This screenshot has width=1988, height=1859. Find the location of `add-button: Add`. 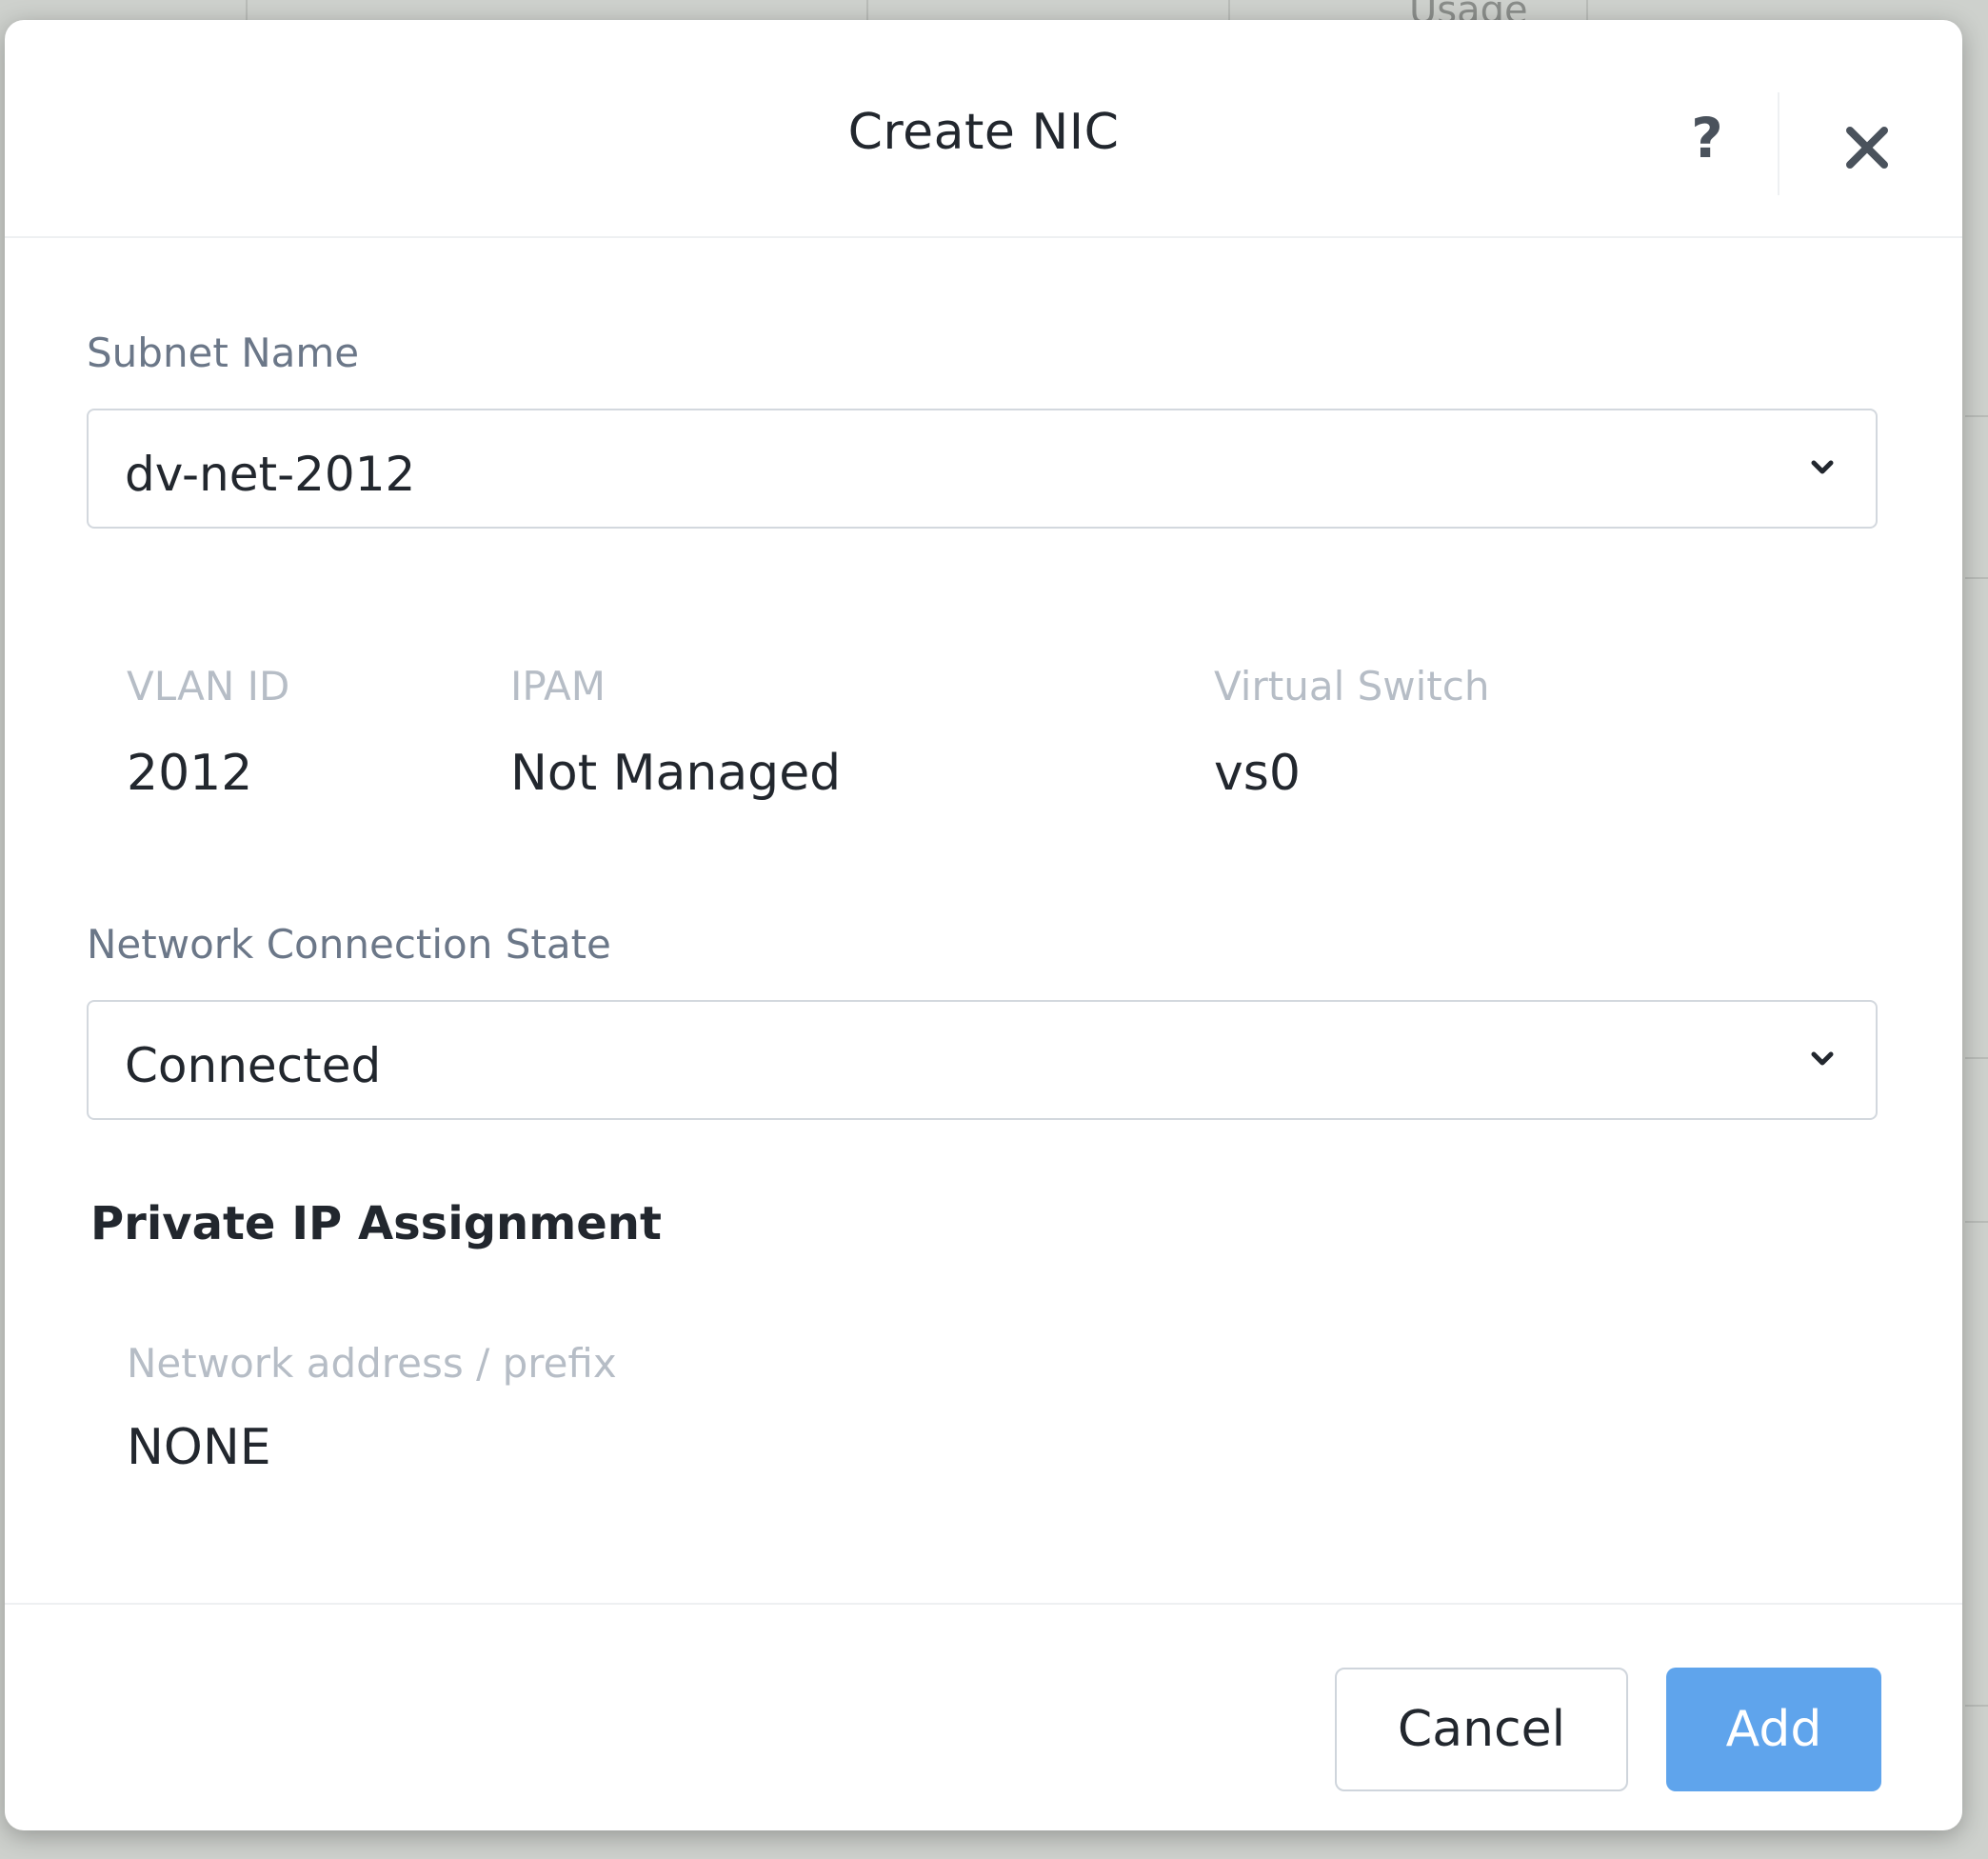

add-button: Add is located at coordinates (1773, 1729).